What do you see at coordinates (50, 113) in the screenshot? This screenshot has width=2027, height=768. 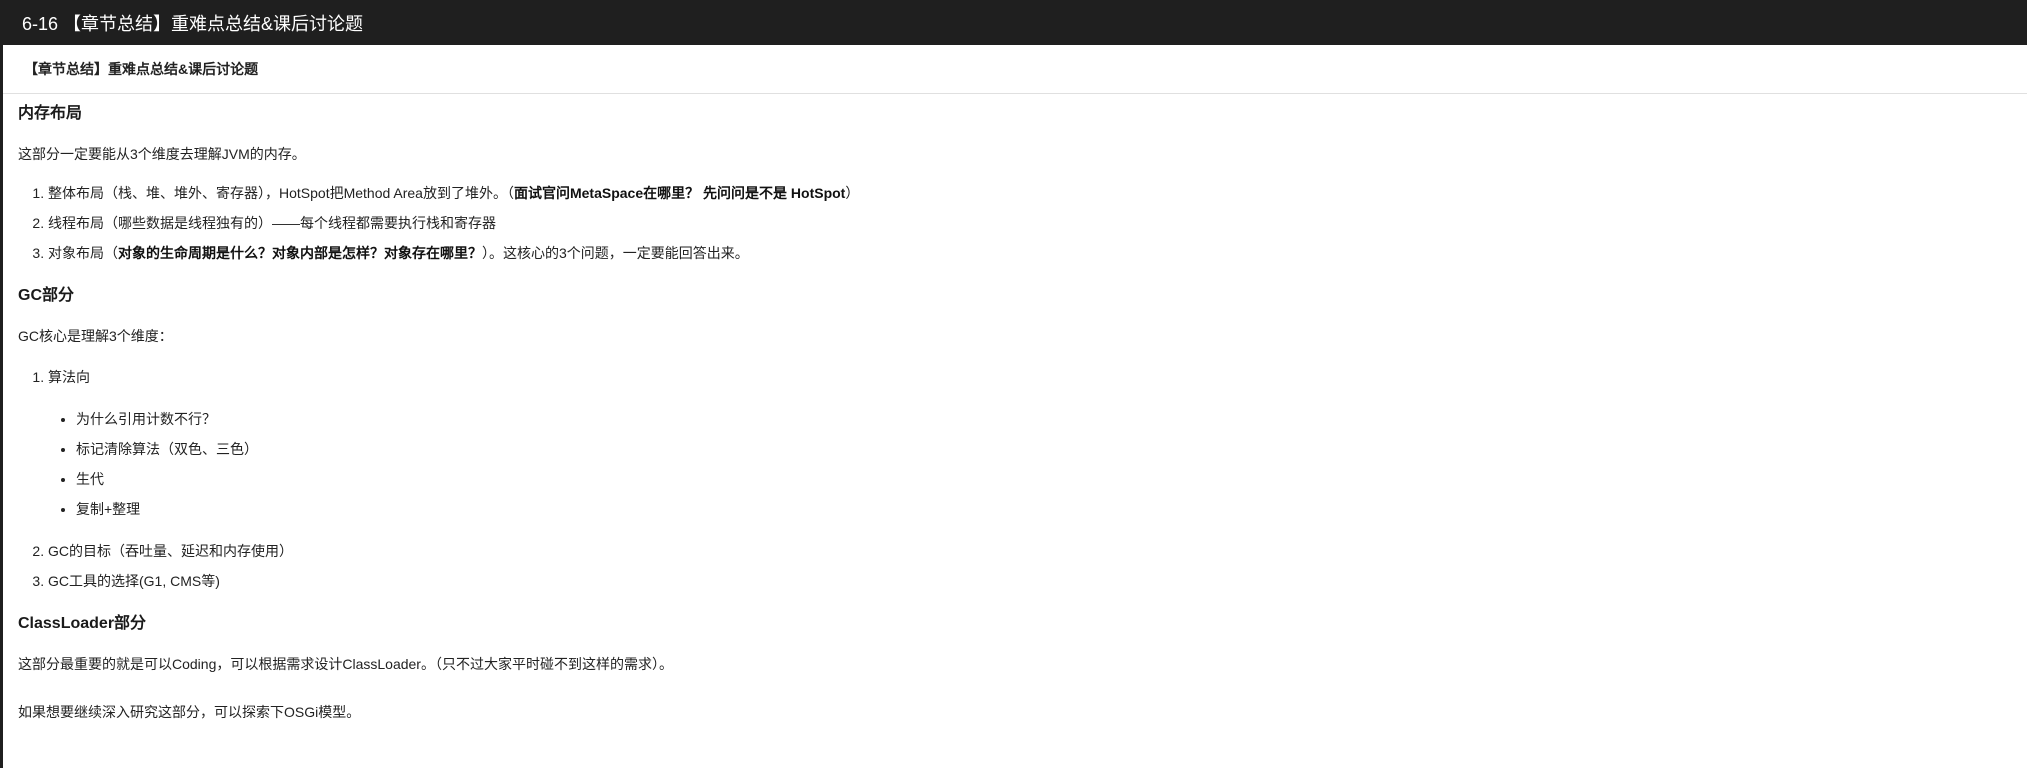 I see `section-heading-memory: 内存布局` at bounding box center [50, 113].